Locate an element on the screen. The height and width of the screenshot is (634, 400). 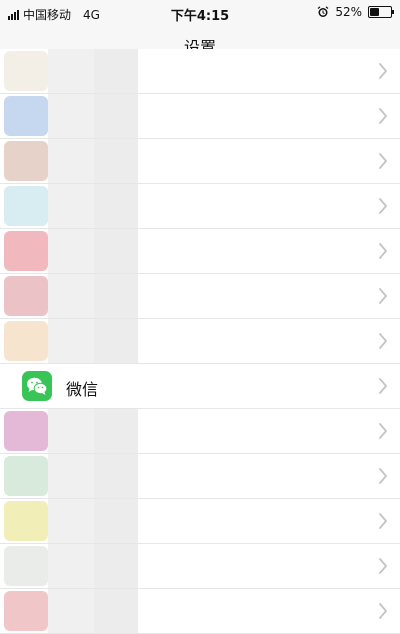
battery-percent: 52% is located at coordinates (348, 12).